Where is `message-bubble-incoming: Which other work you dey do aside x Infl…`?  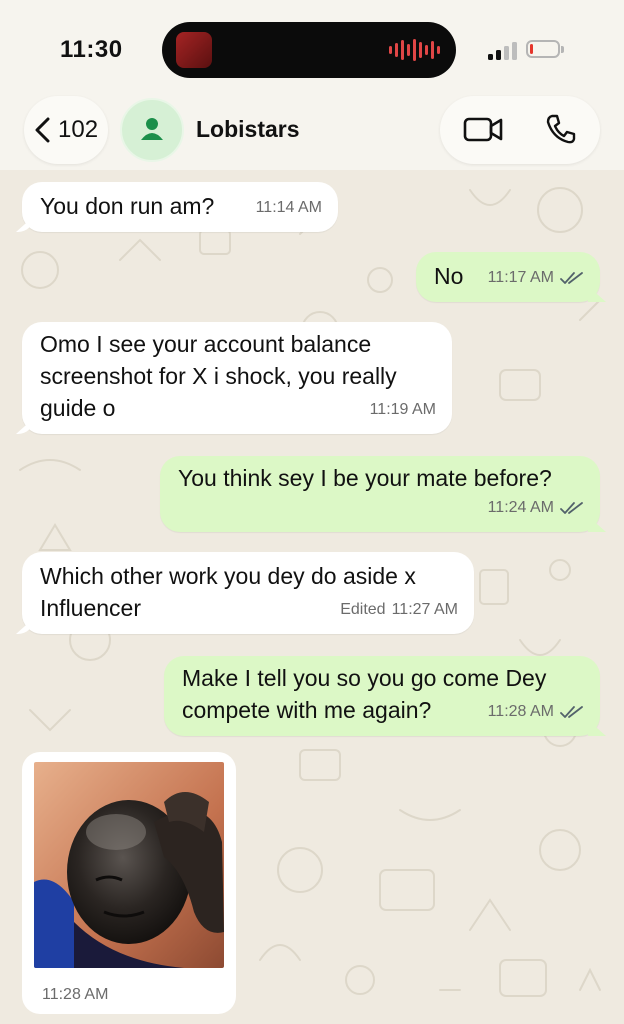 message-bubble-incoming: Which other work you dey do aside x Infl… is located at coordinates (248, 593).